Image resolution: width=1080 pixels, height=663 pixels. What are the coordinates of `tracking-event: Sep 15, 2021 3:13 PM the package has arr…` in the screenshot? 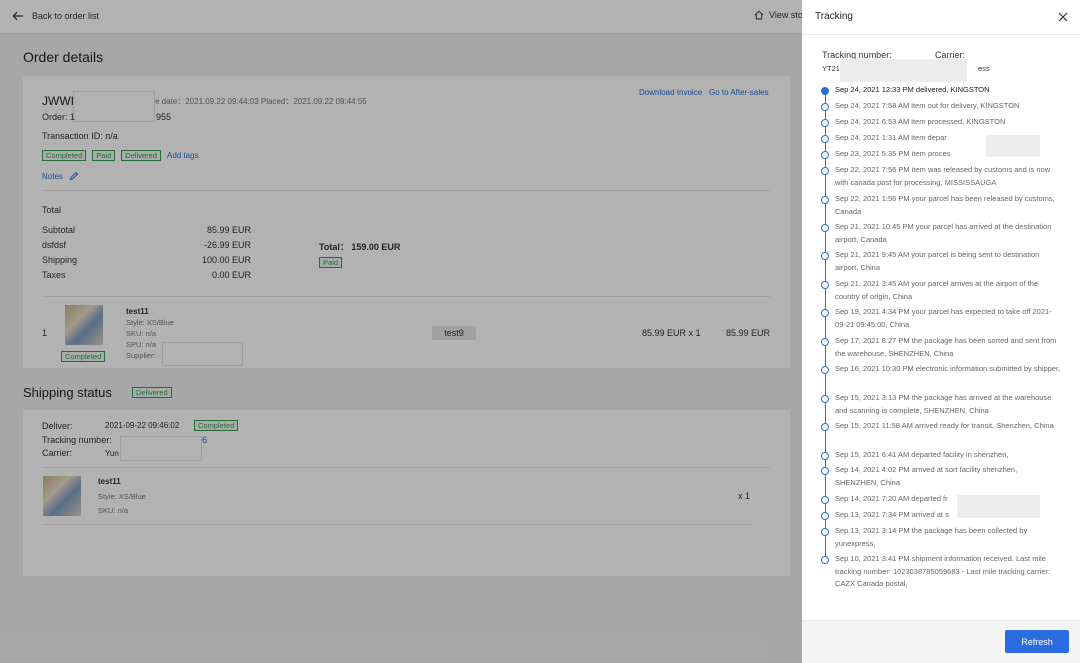 It's located at (943, 404).